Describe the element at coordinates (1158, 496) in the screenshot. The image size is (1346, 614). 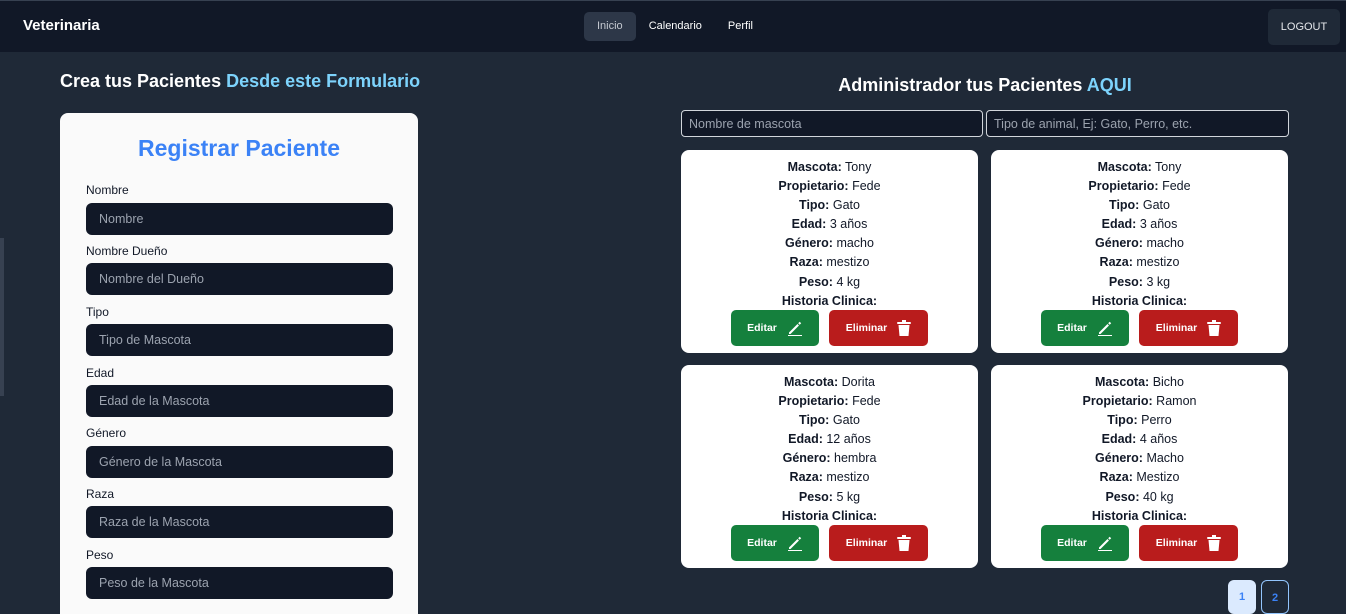
I see `field-value: 40 kg` at that location.